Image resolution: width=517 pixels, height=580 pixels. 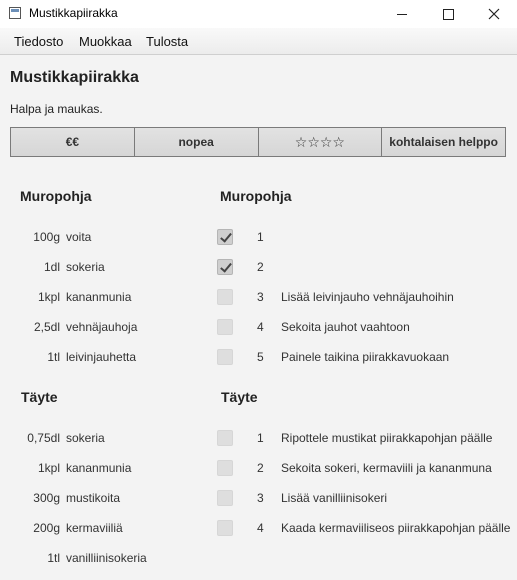 What do you see at coordinates (106, 558) in the screenshot?
I see `ingredient-name: vanilliinisokeria` at bounding box center [106, 558].